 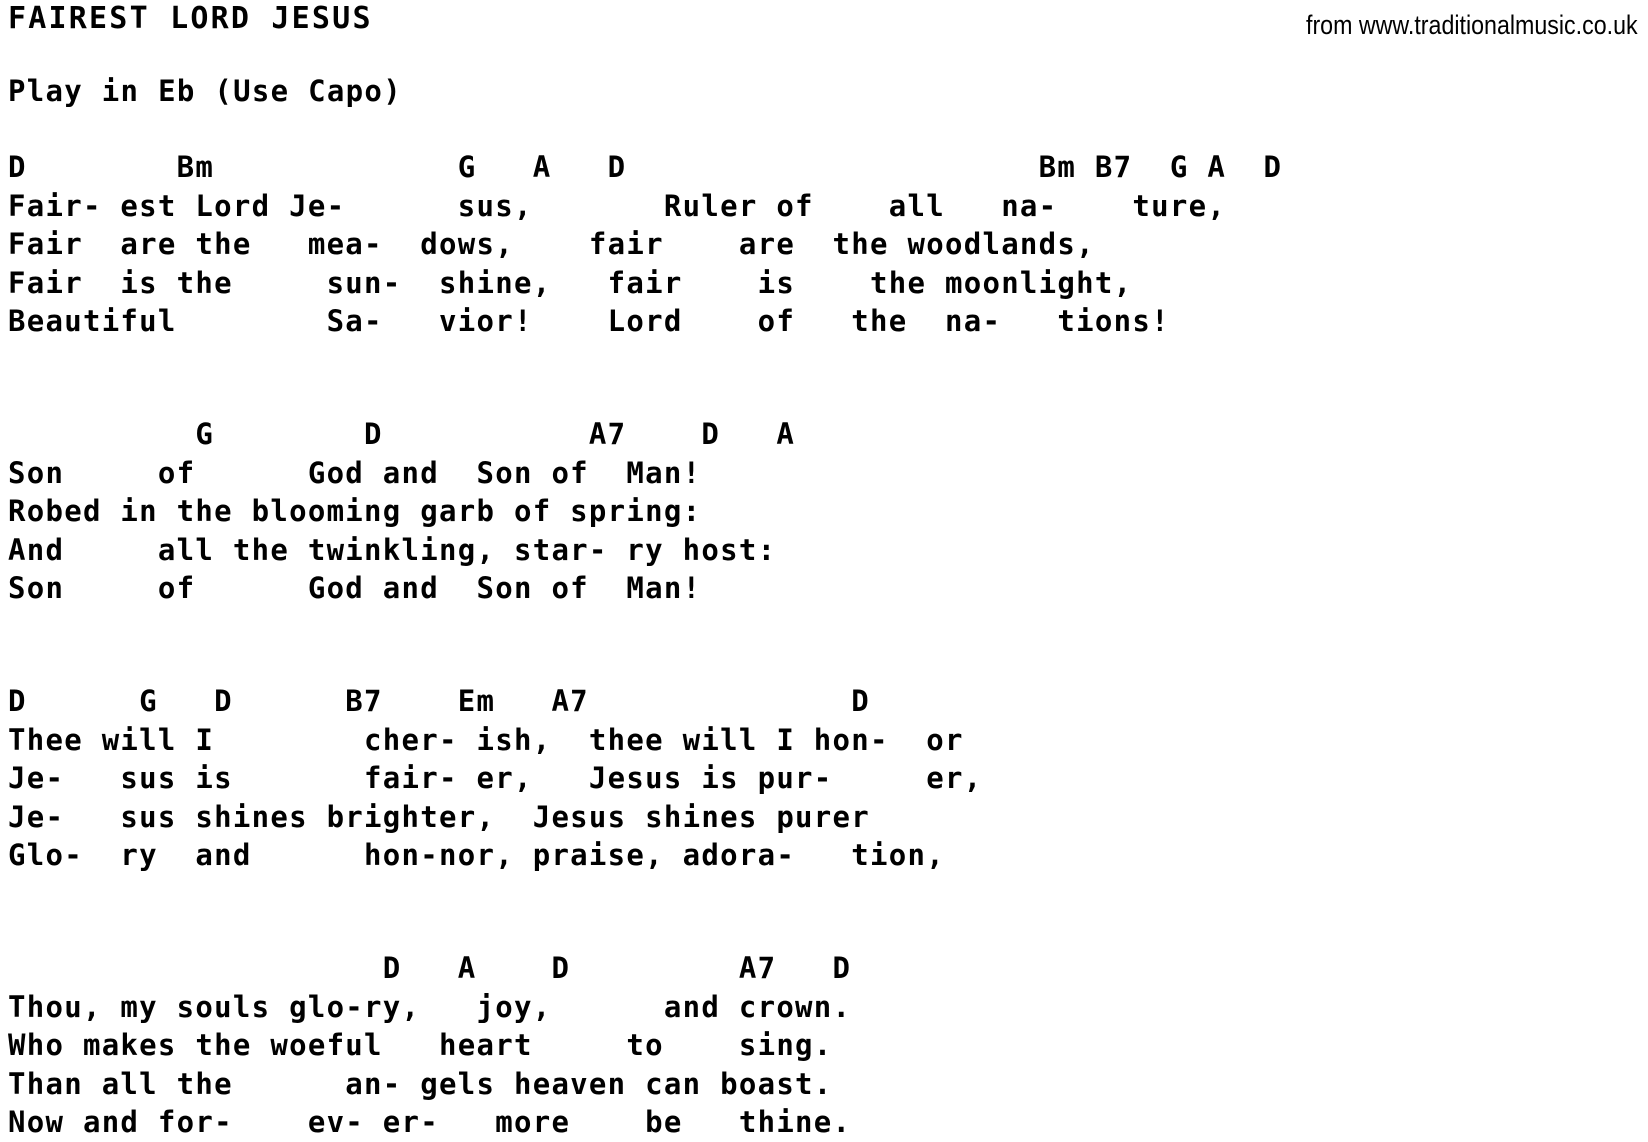 What do you see at coordinates (439, 701) in the screenshot?
I see `chord-line: D G D B7 Em A7 D` at bounding box center [439, 701].